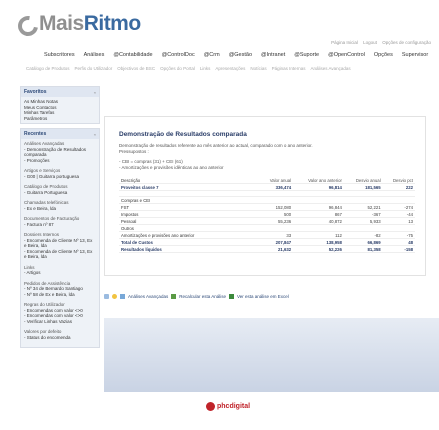 This screenshot has height=430, width=439. Describe the element at coordinates (189, 187) in the screenshot. I see `row-label: Proveitos classe 7` at that location.